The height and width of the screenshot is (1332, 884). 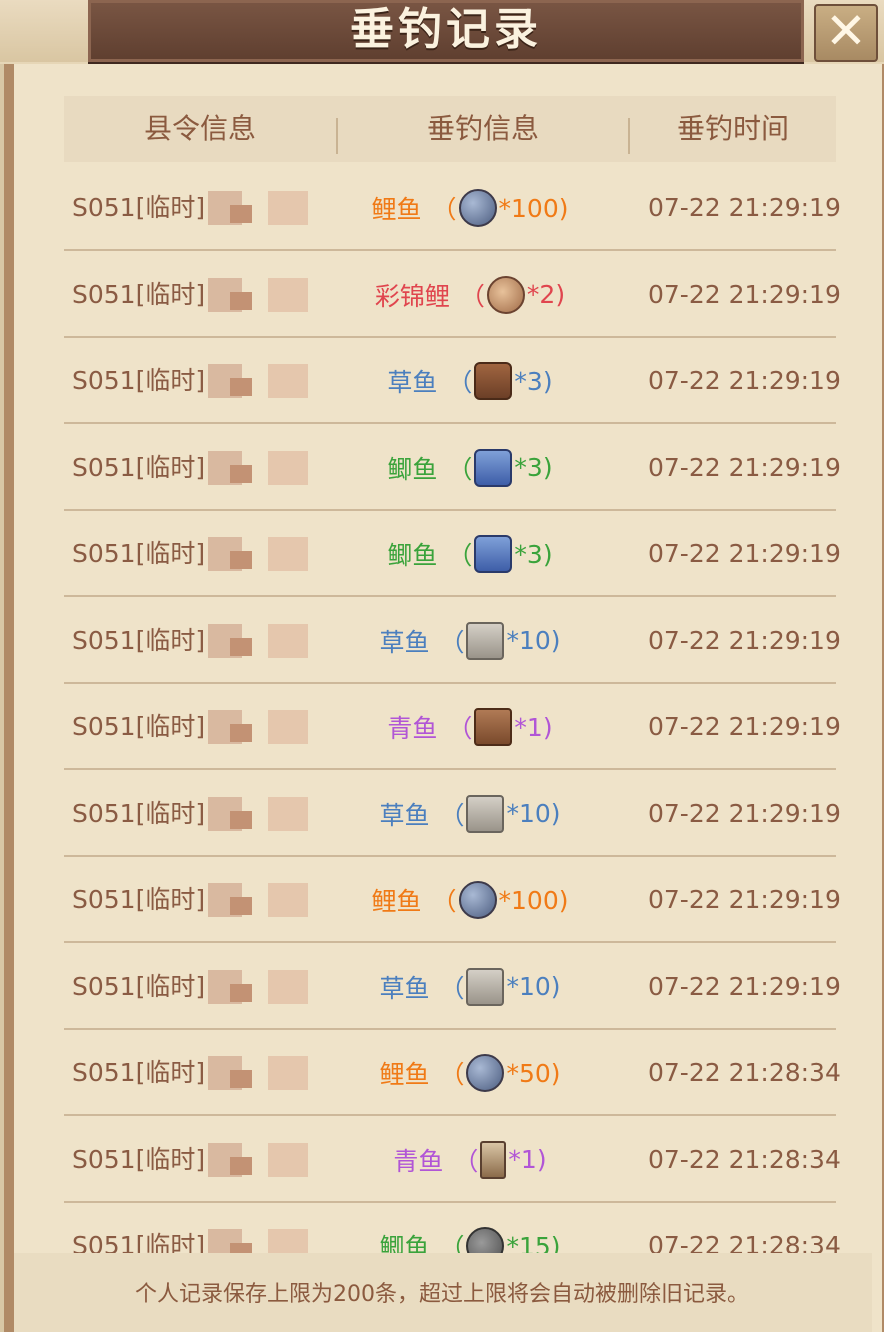 I want to click on footer-note: 个人记录保存上限为200条，超过上限将会自动被删除旧记录。, so click(x=442, y=1294).